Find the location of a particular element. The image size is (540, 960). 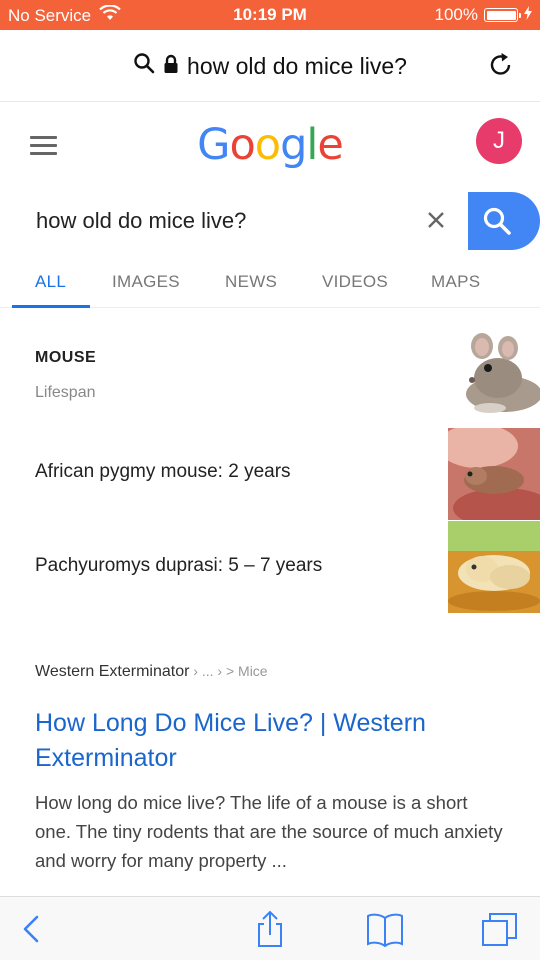

tab-maps: MAPS is located at coordinates (455, 282).